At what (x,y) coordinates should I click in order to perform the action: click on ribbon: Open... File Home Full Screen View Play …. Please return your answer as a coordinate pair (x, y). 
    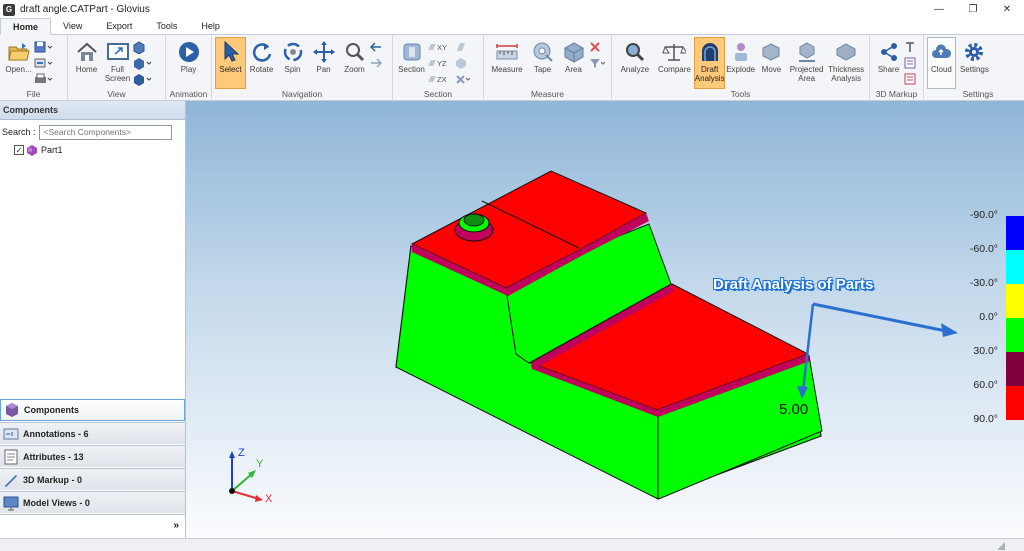
    Looking at the image, I should click on (512, 68).